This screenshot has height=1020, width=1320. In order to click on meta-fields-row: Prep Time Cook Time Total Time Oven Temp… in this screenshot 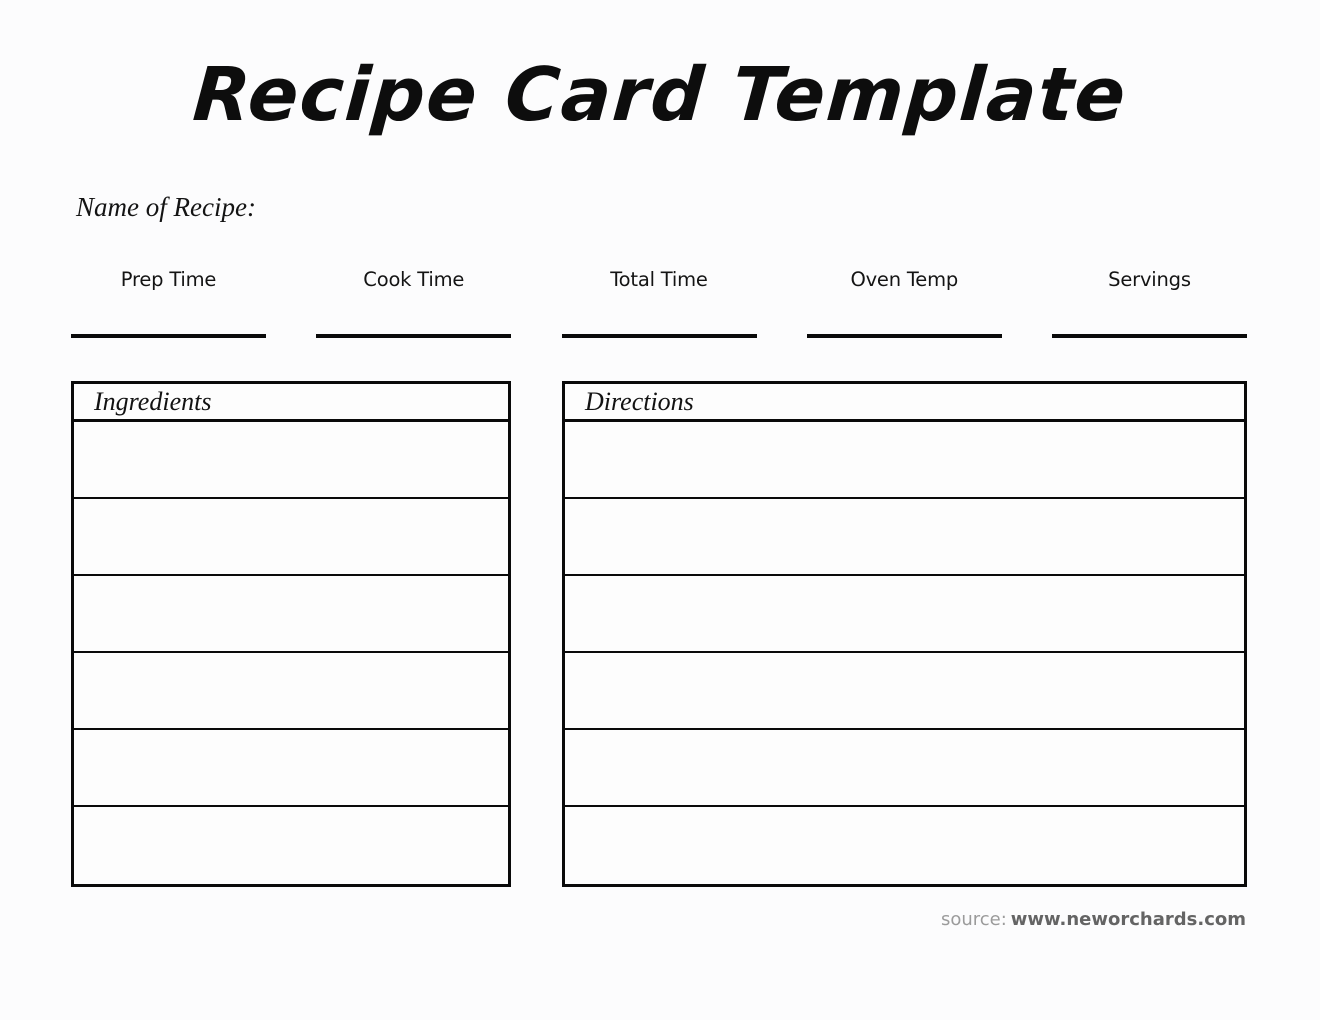, I will do `click(659, 303)`.